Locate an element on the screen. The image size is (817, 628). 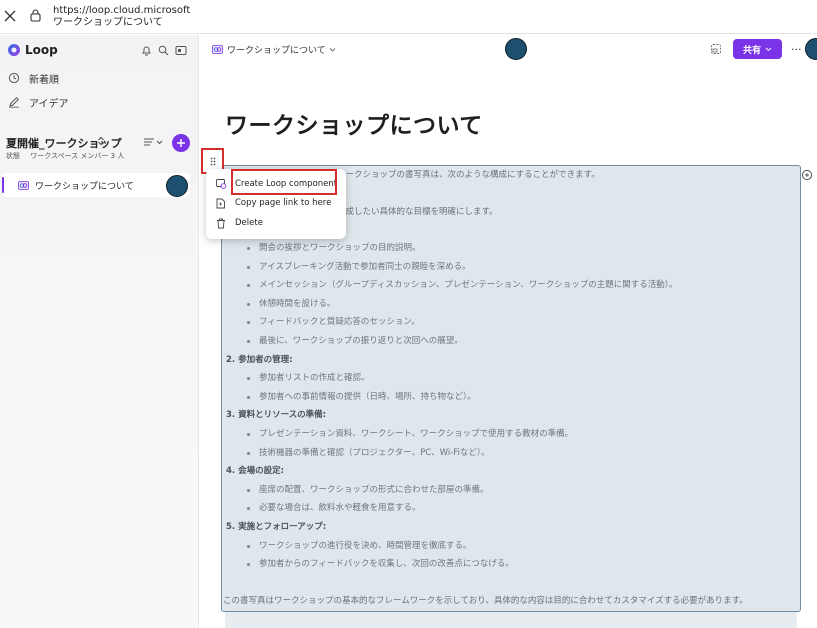
breadcrumb-label: ワークショップについて is located at coordinates (276, 51).